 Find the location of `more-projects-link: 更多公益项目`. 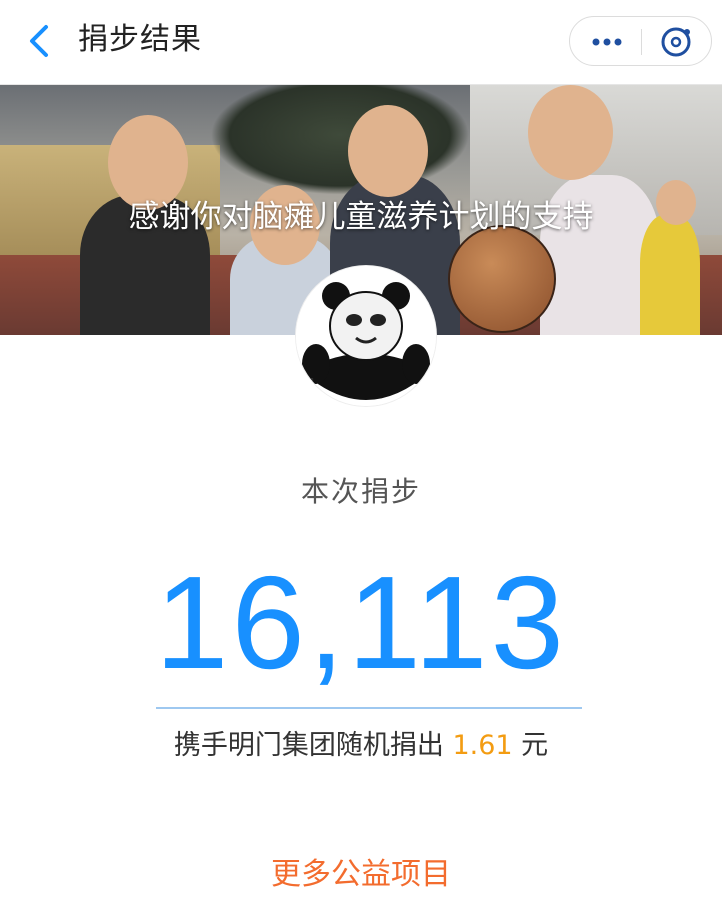

more-projects-link: 更多公益项目 is located at coordinates (361, 875).